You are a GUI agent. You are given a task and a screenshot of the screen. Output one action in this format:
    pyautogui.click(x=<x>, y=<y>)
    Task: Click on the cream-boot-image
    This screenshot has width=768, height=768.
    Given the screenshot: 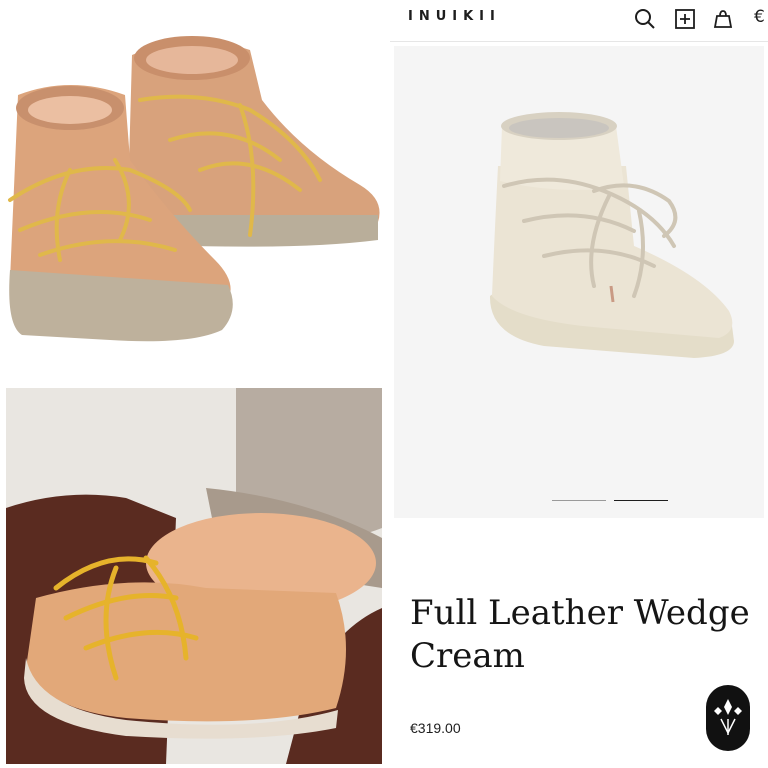 What is the action you would take?
    pyautogui.click(x=611, y=235)
    